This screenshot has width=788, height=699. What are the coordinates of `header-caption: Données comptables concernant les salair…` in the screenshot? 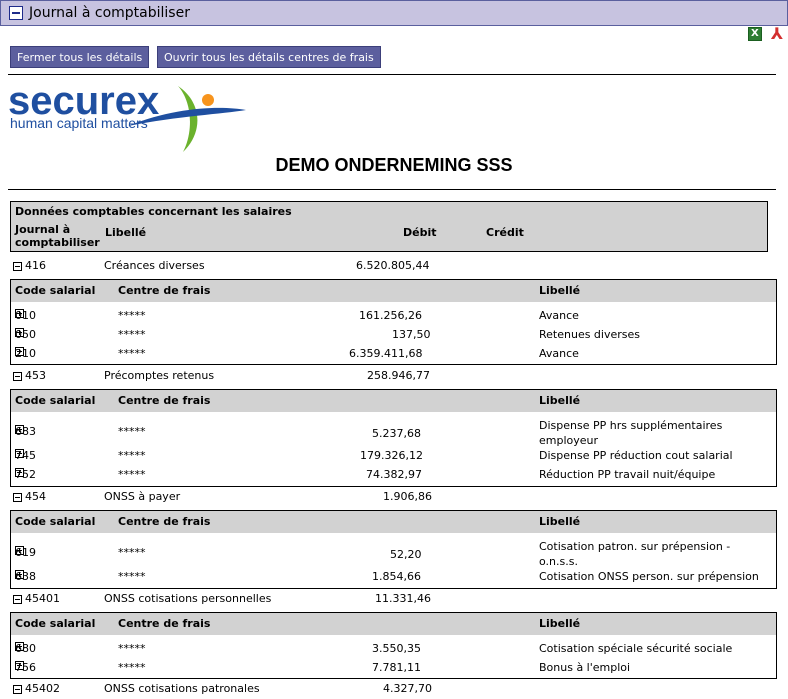 It's located at (153, 211).